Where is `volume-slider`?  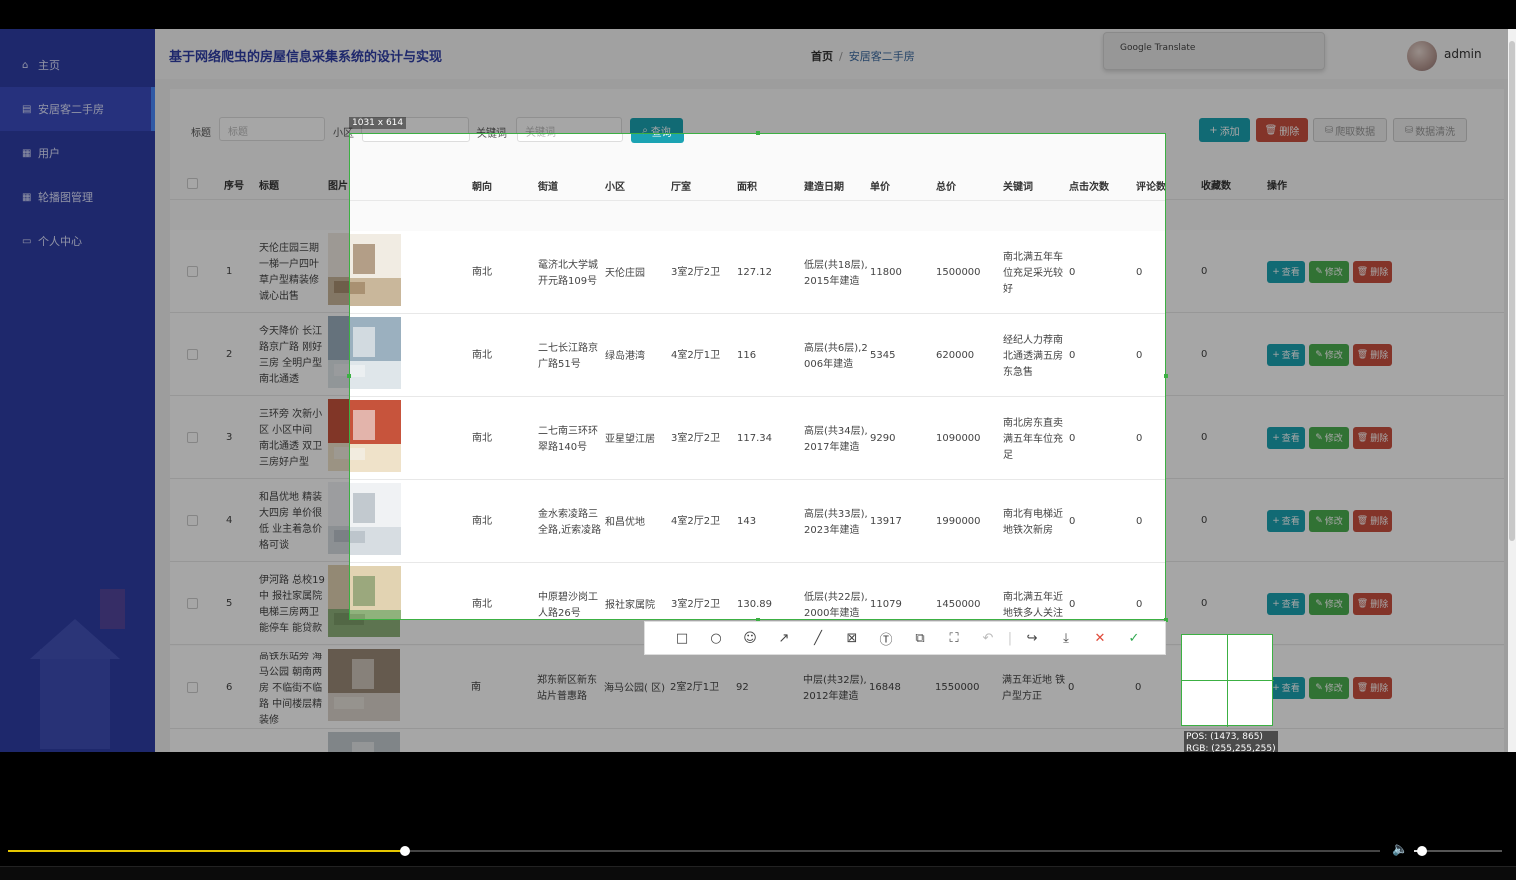 volume-slider is located at coordinates (1458, 851).